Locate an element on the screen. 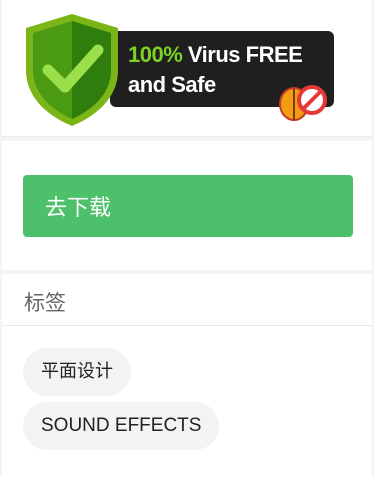  download-button: 去下载 is located at coordinates (188, 206).